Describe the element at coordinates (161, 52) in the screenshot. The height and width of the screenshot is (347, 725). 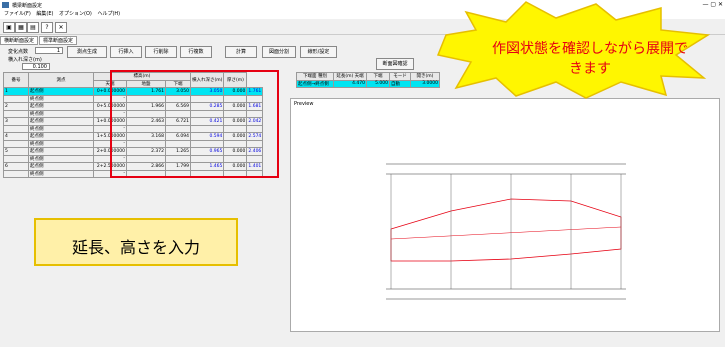
I see `delete-row-button: 行削除` at that location.